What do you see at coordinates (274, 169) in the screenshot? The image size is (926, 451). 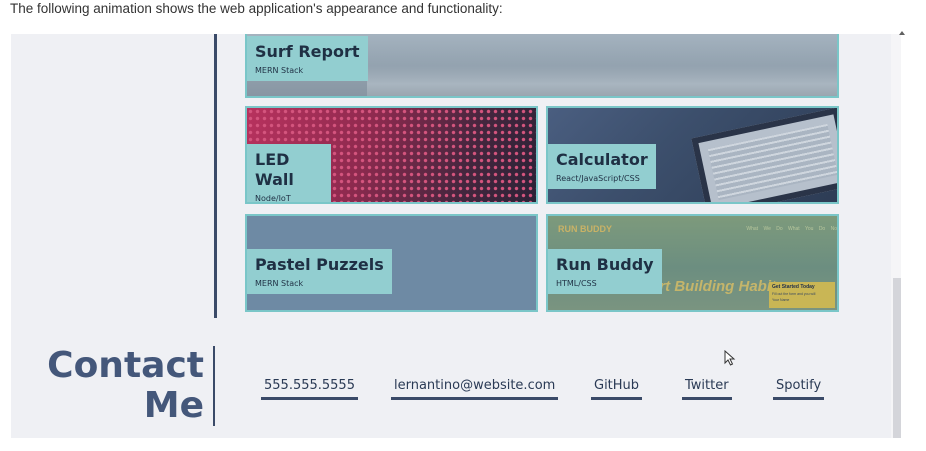 I see `project-name: LED Wall` at bounding box center [274, 169].